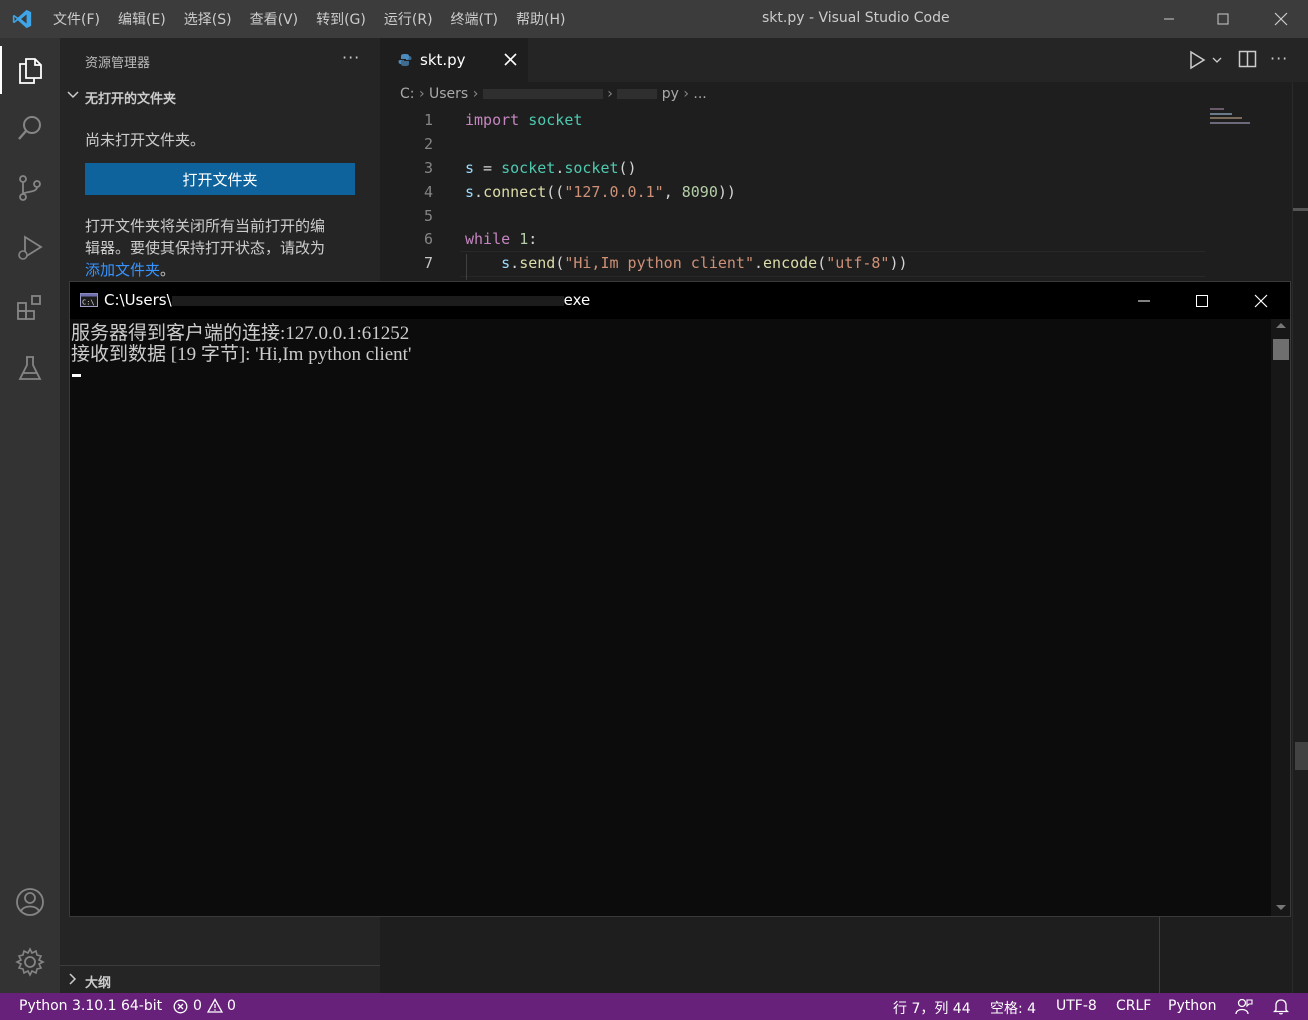  I want to click on section-title: 无打开的文件夹, so click(130, 97).